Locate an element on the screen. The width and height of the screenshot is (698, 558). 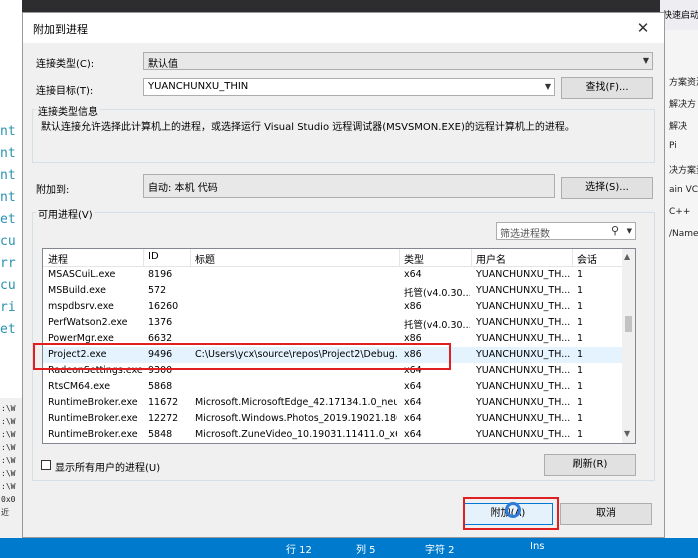
column-header-type: 类型 is located at coordinates (414, 258).